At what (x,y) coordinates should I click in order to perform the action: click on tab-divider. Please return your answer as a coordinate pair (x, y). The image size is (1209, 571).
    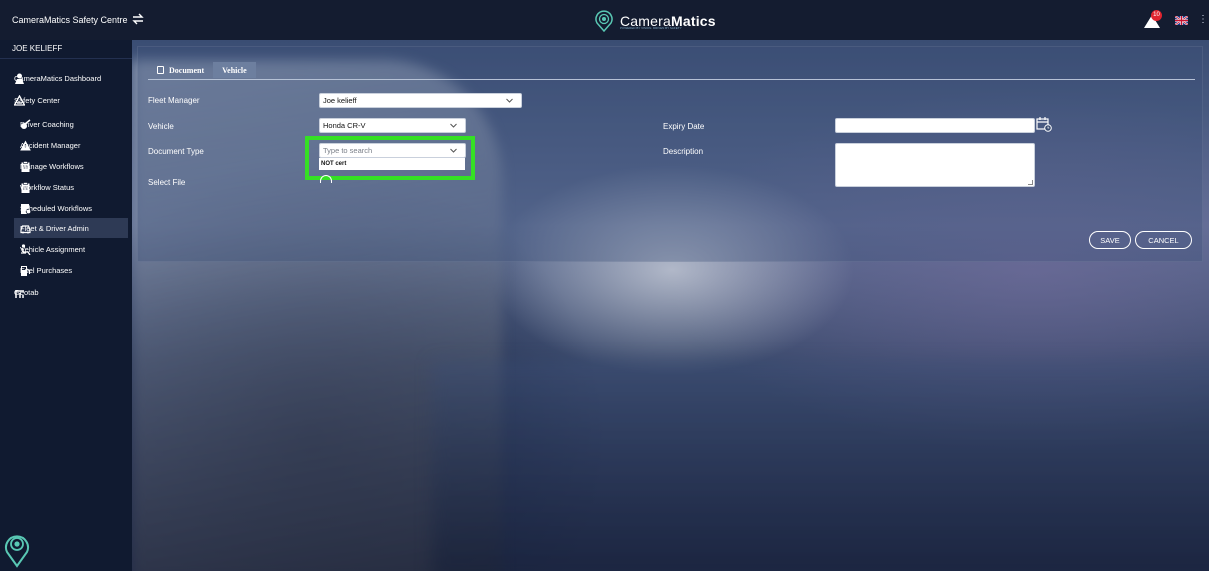
    Looking at the image, I should click on (671, 79).